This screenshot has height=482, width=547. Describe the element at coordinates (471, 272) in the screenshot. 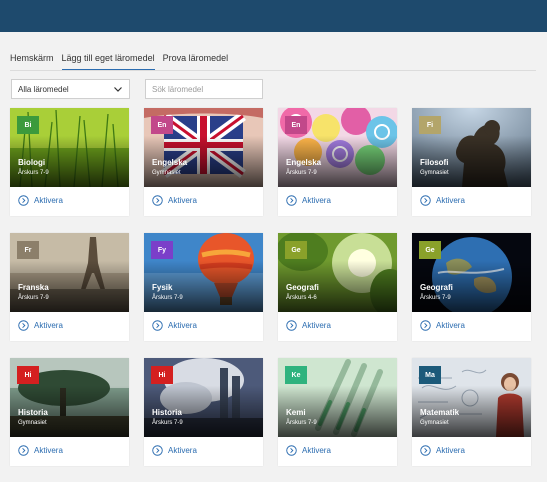

I see `card-image: Ge Geografi Årskurs 7-9` at that location.